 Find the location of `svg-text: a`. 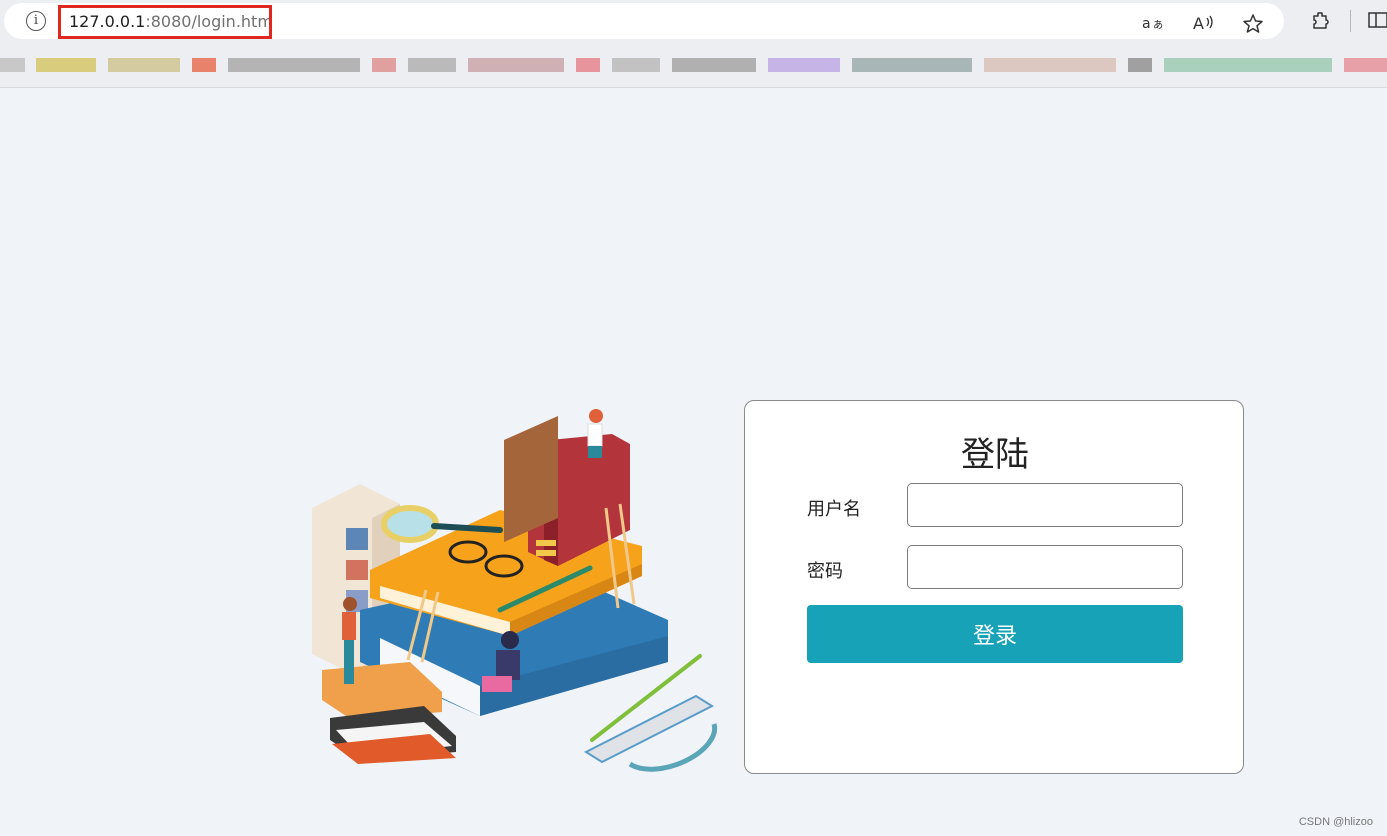

svg-text: a is located at coordinates (1146, 24).